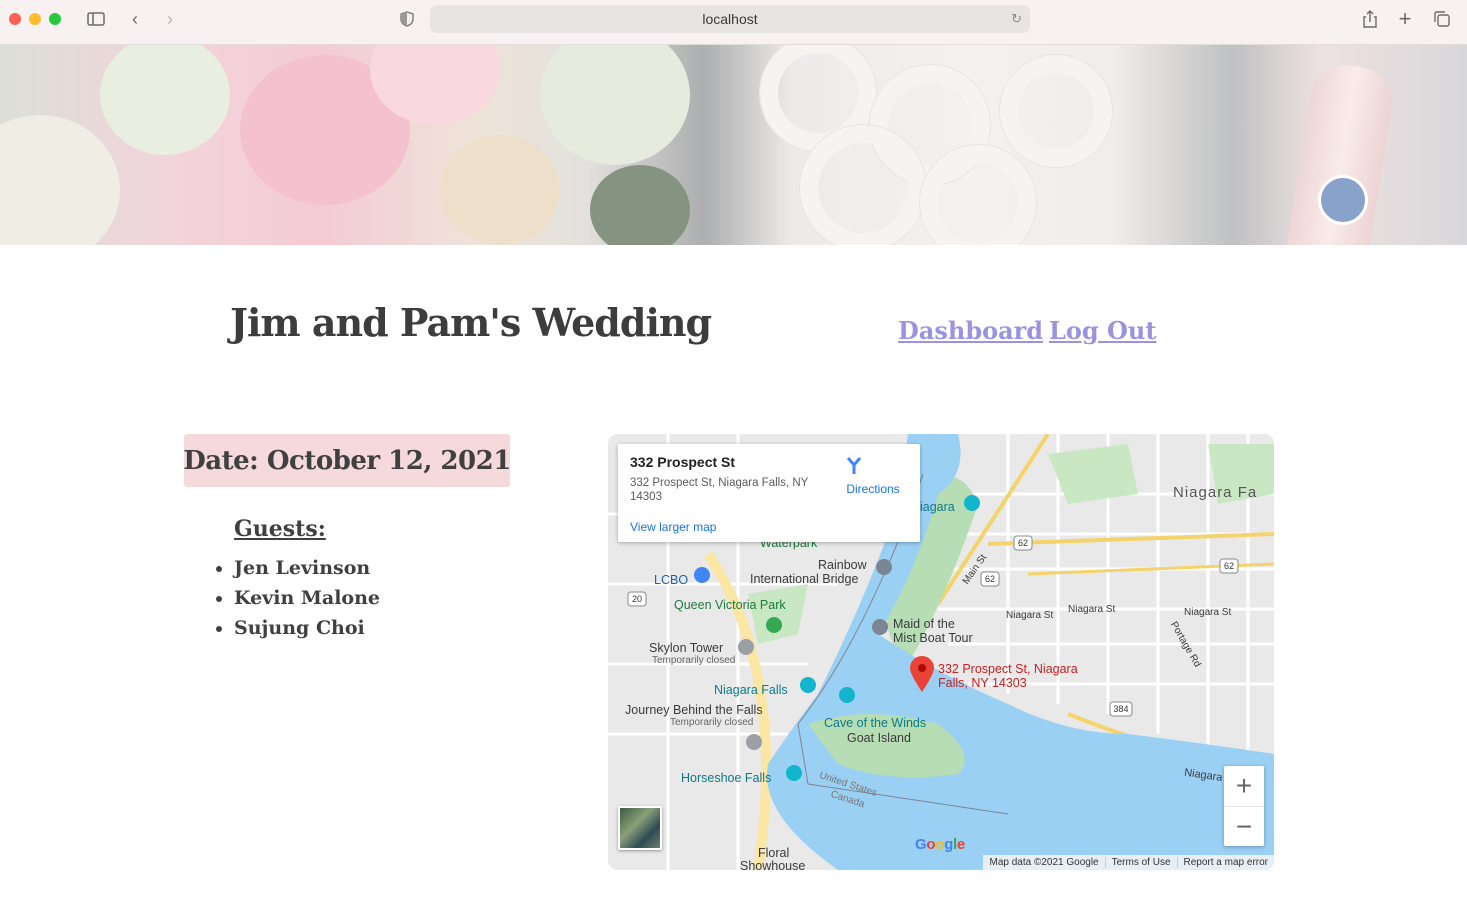 This screenshot has width=1467, height=920. What do you see at coordinates (1405, 18) in the screenshot?
I see `new-tab-icon: +` at bounding box center [1405, 18].